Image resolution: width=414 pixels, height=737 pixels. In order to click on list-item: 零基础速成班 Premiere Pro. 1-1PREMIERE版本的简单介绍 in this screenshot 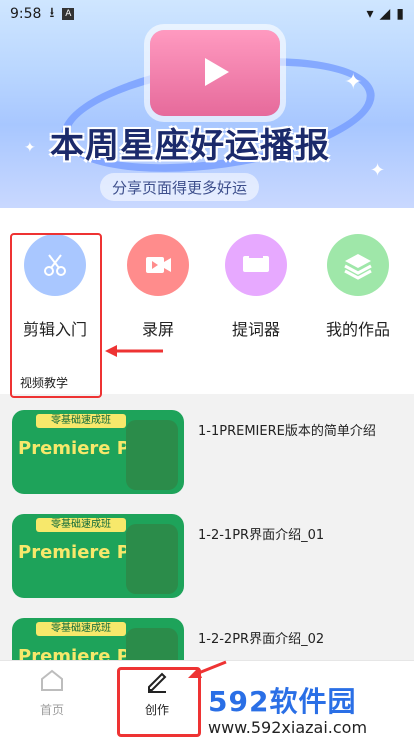, I will do `click(207, 452)`.